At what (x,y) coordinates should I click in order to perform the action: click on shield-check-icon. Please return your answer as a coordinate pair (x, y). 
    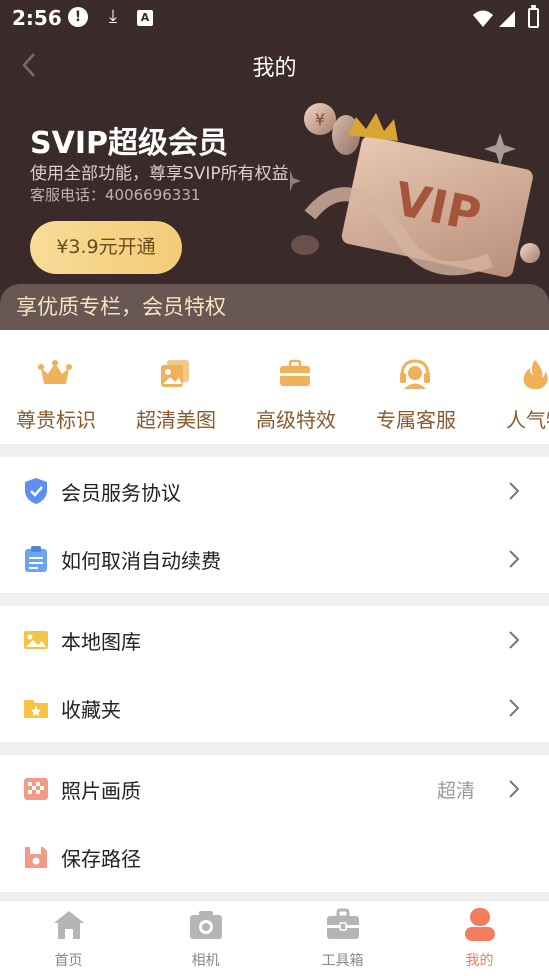
    Looking at the image, I should click on (36, 491).